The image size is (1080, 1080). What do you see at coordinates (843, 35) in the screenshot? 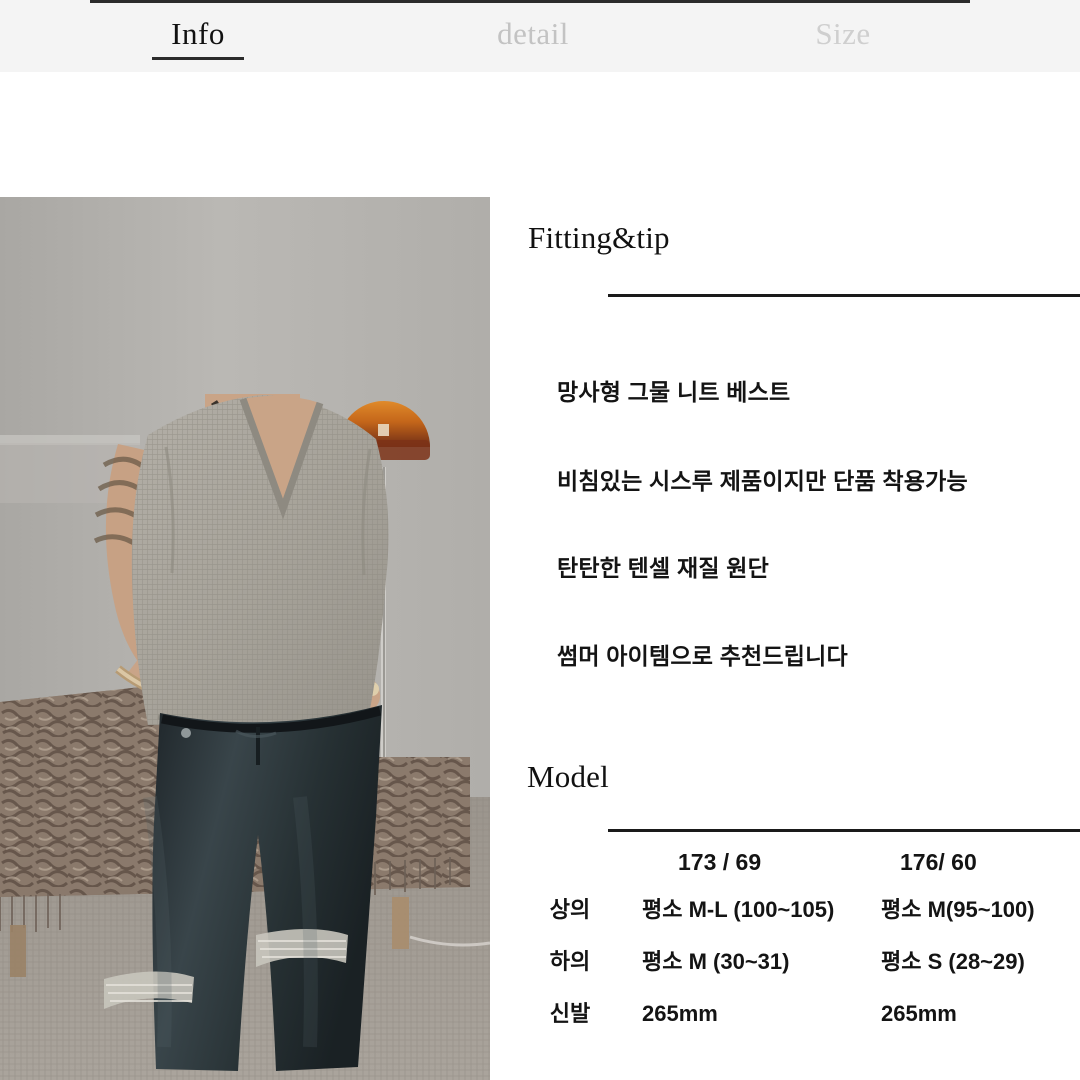
I see `tab-size: Size` at bounding box center [843, 35].